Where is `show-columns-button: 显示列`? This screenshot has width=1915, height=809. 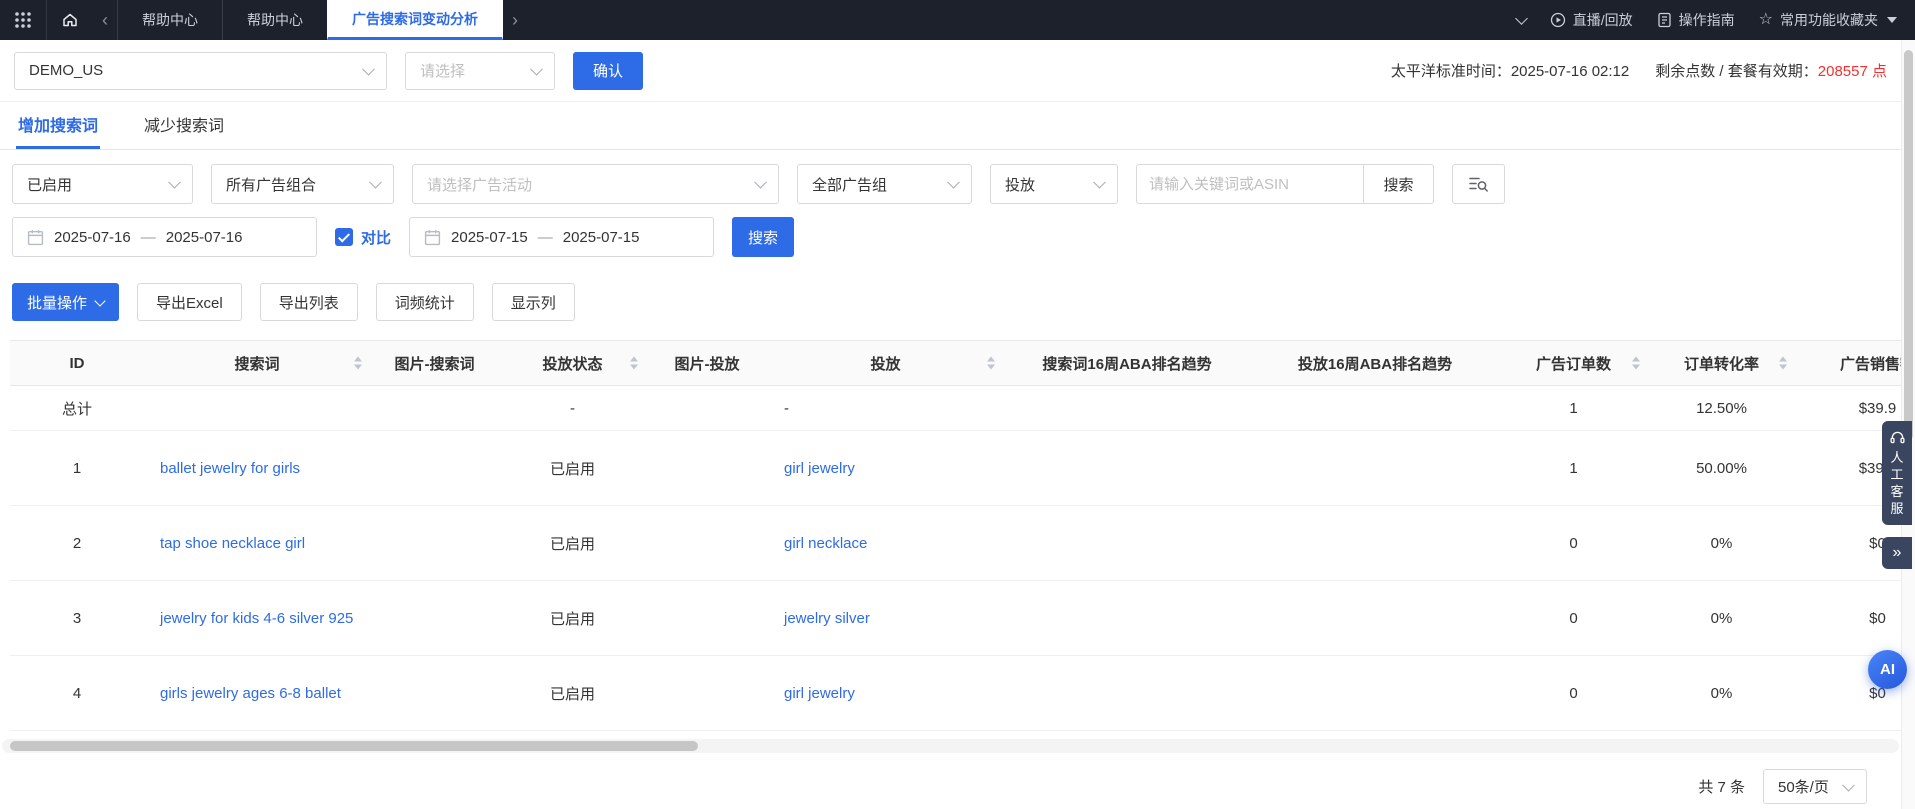
show-columns-button: 显示列 is located at coordinates (533, 302).